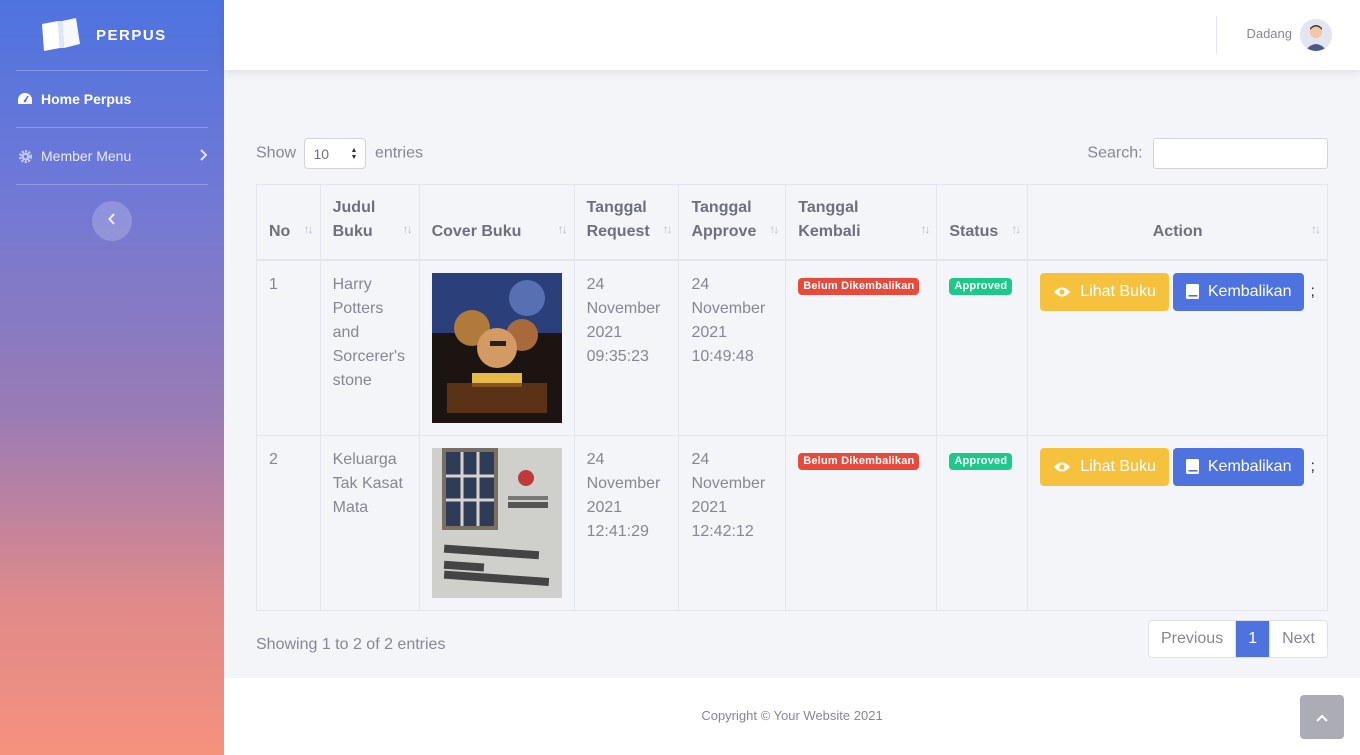 Image resolution: width=1360 pixels, height=755 pixels. What do you see at coordinates (1193, 638) in the screenshot?
I see `previous-page-button: Previous` at bounding box center [1193, 638].